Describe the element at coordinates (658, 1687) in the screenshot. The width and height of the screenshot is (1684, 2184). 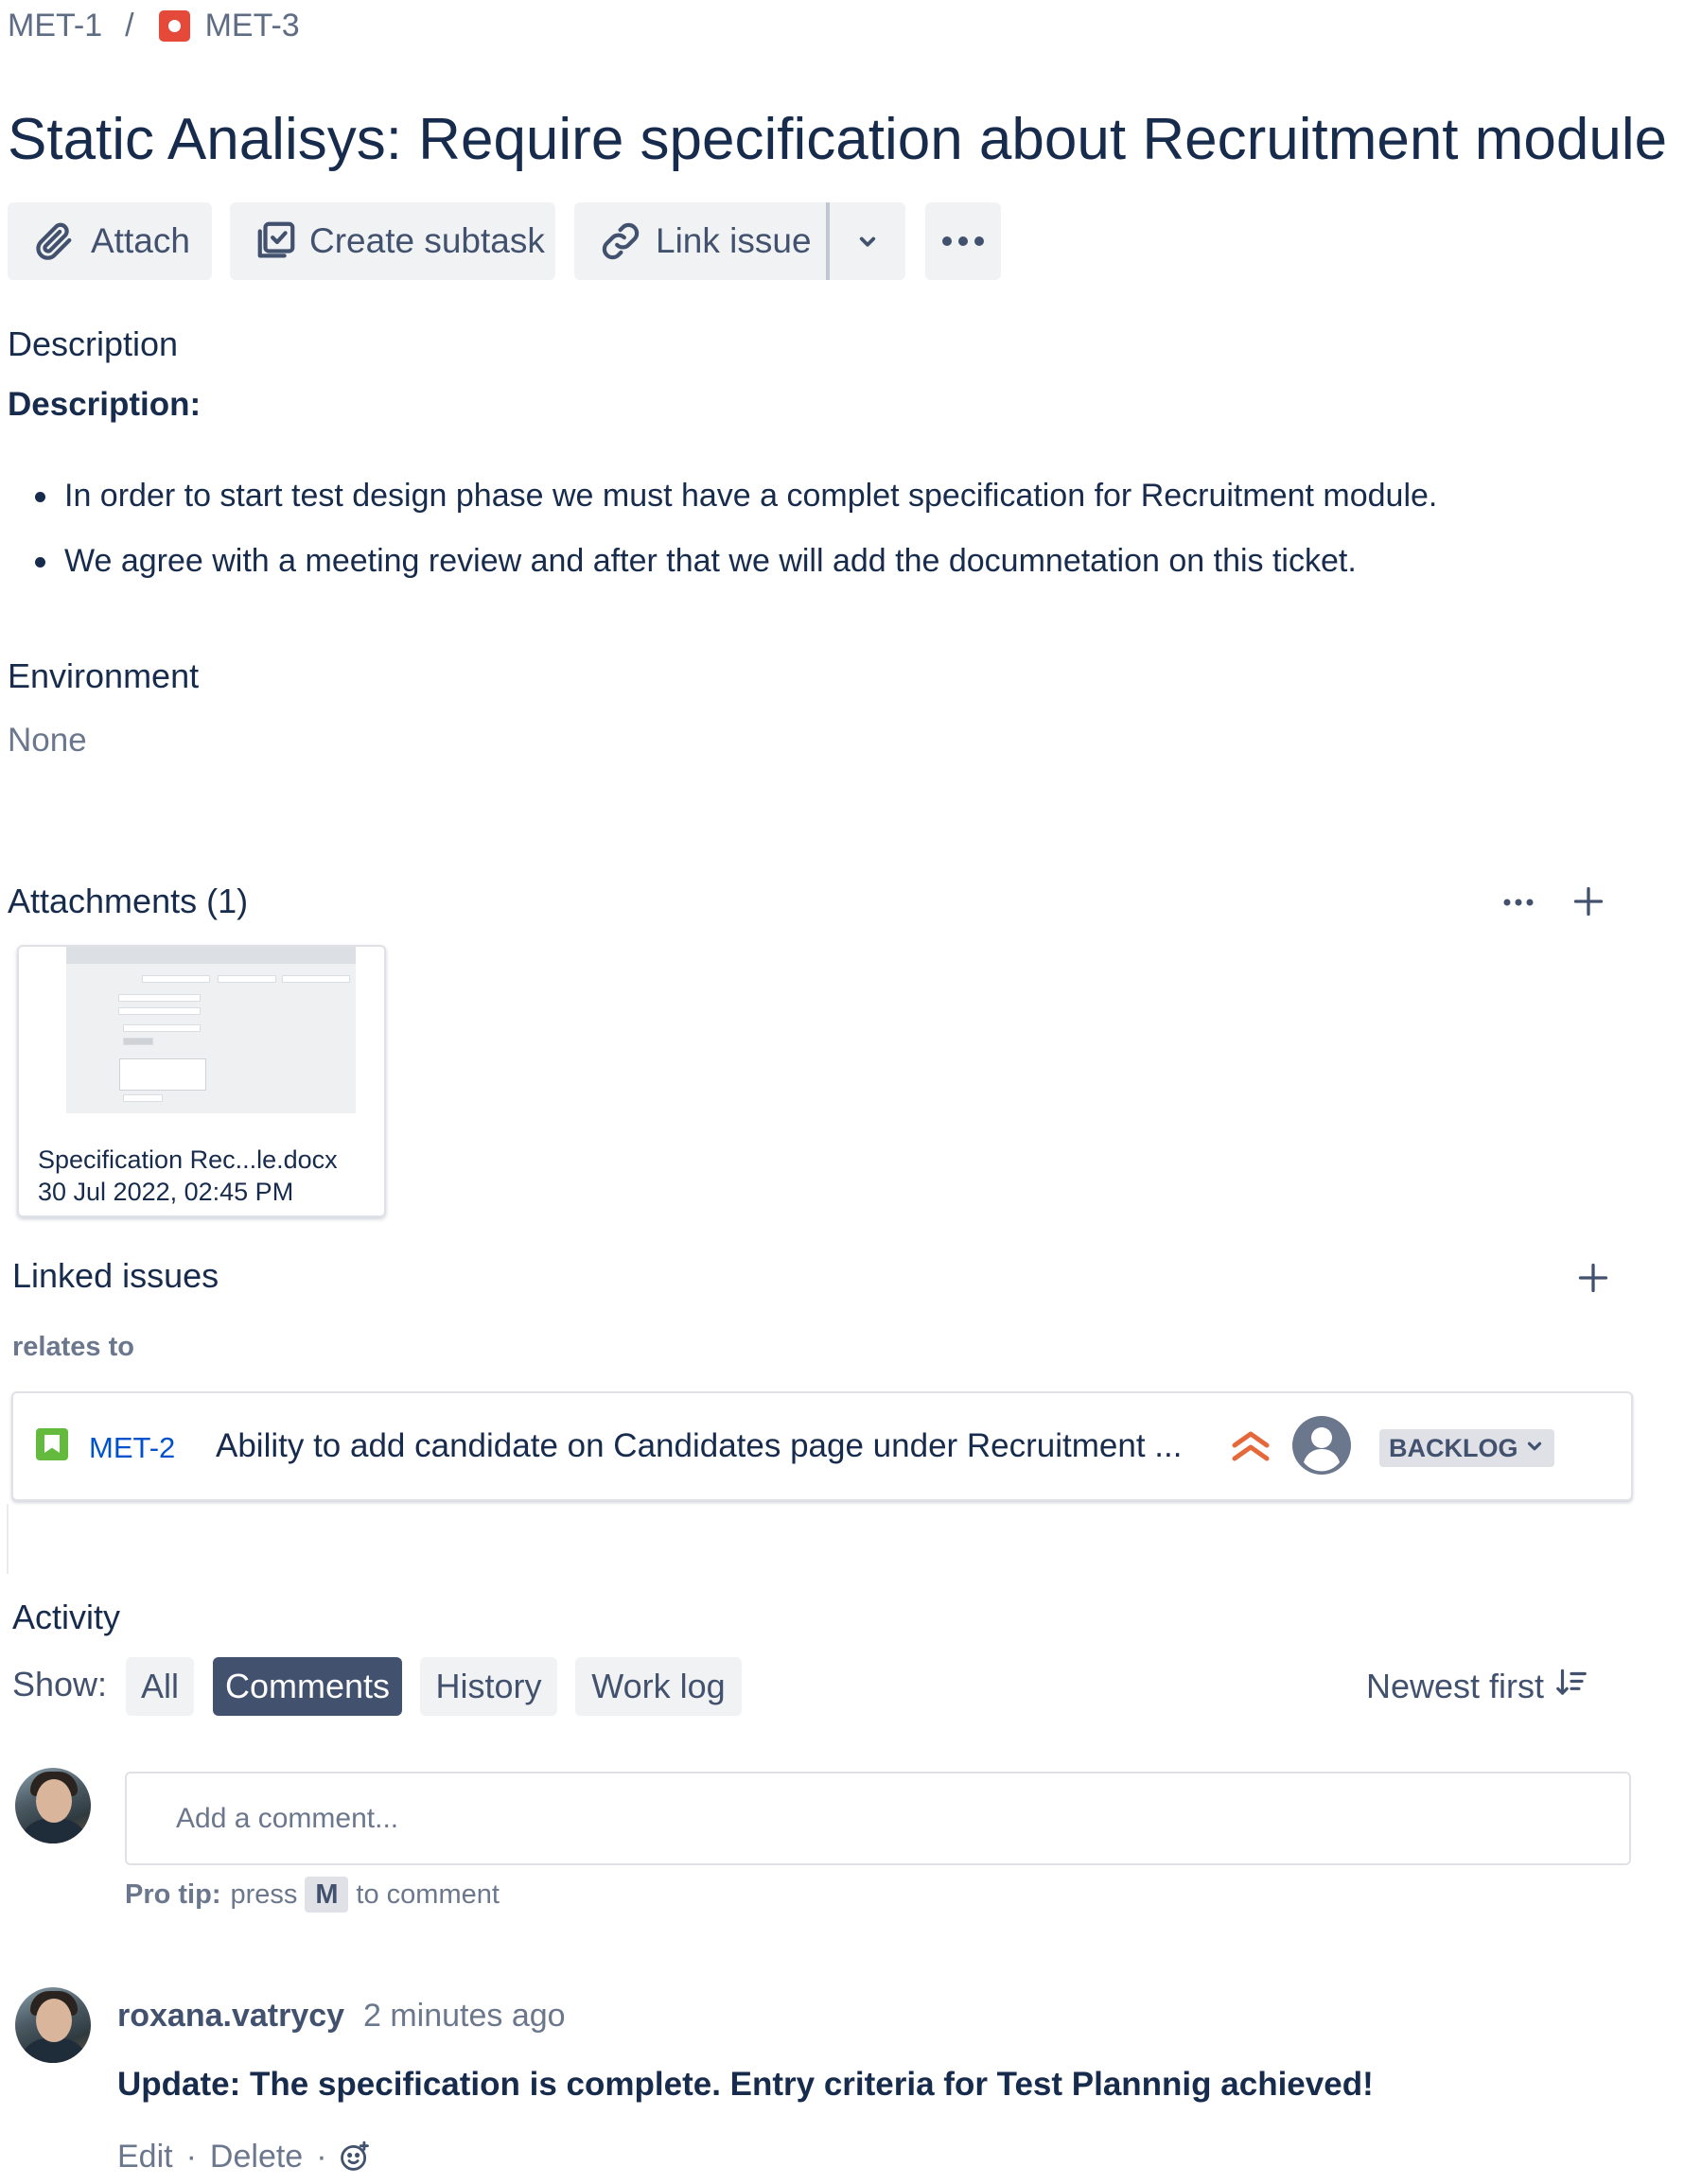
I see `filter-worklog-button: Work log` at that location.